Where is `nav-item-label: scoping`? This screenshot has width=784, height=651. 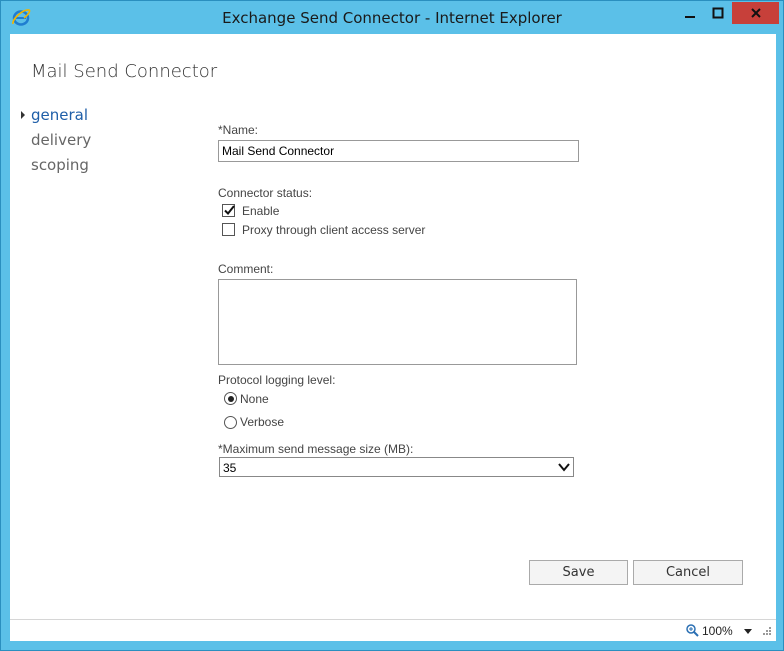
nav-item-label: scoping is located at coordinates (60, 165).